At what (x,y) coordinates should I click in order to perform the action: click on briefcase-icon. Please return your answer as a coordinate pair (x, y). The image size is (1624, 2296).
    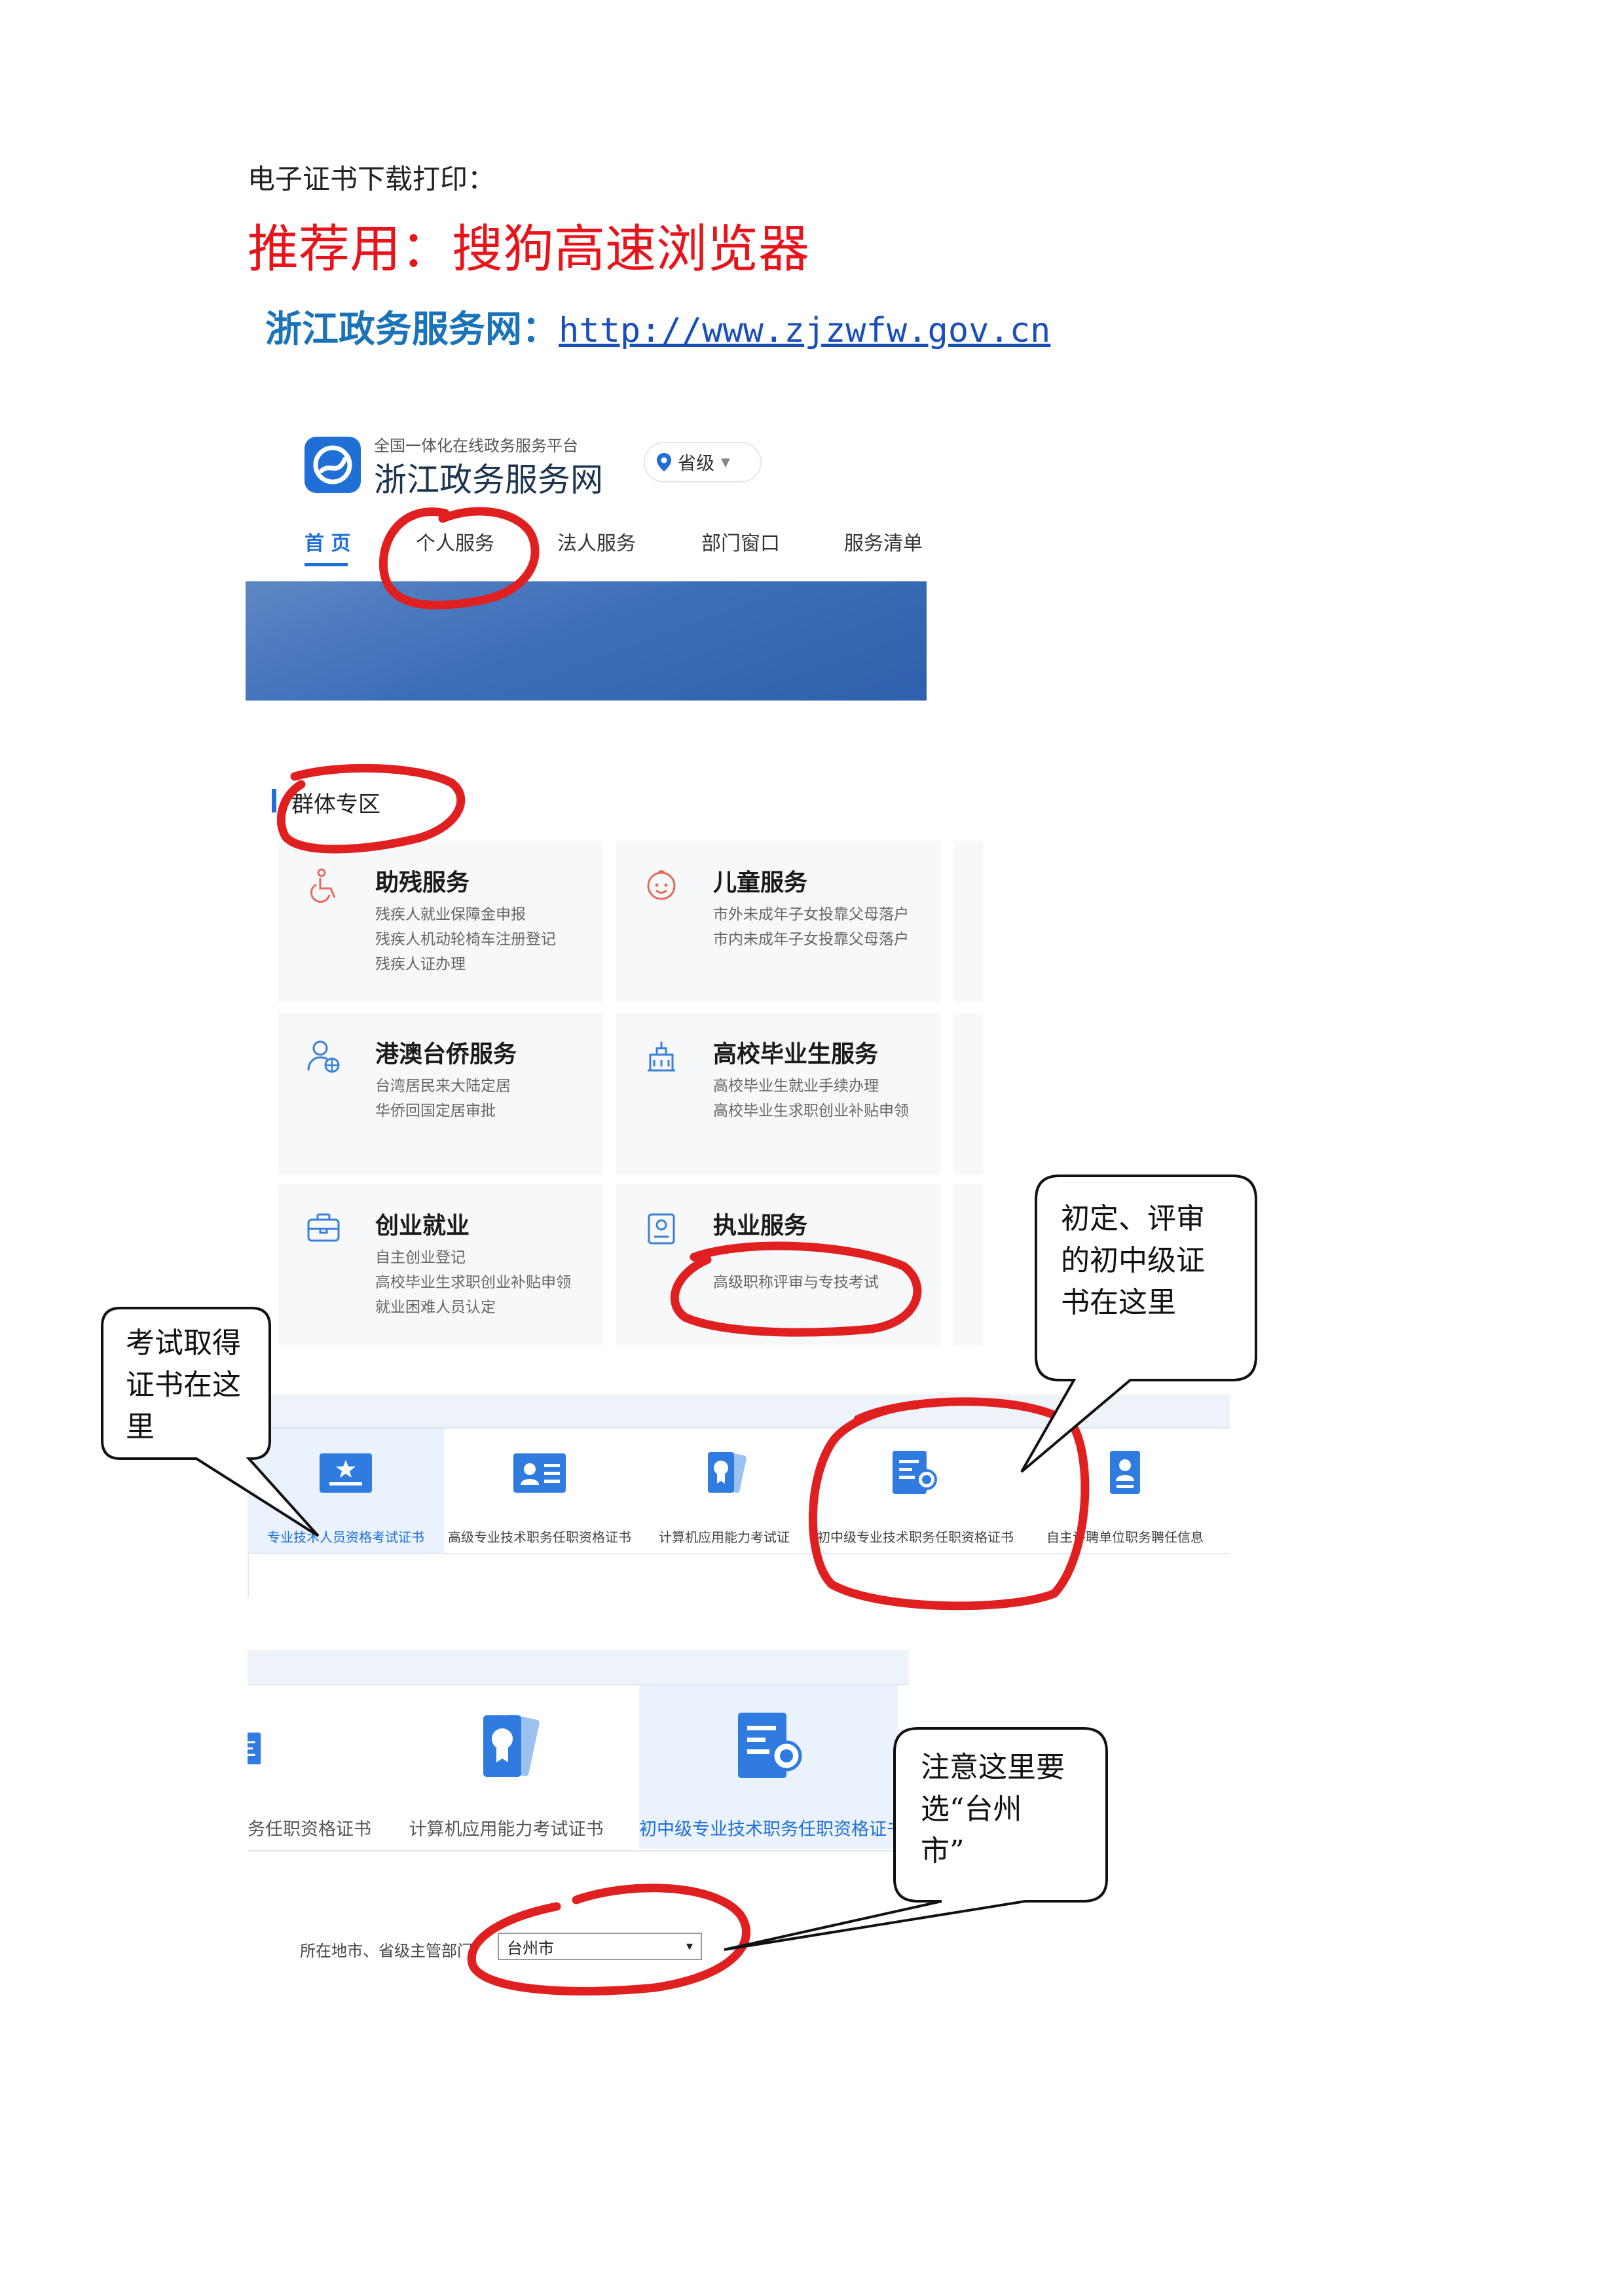
    Looking at the image, I should click on (323, 1227).